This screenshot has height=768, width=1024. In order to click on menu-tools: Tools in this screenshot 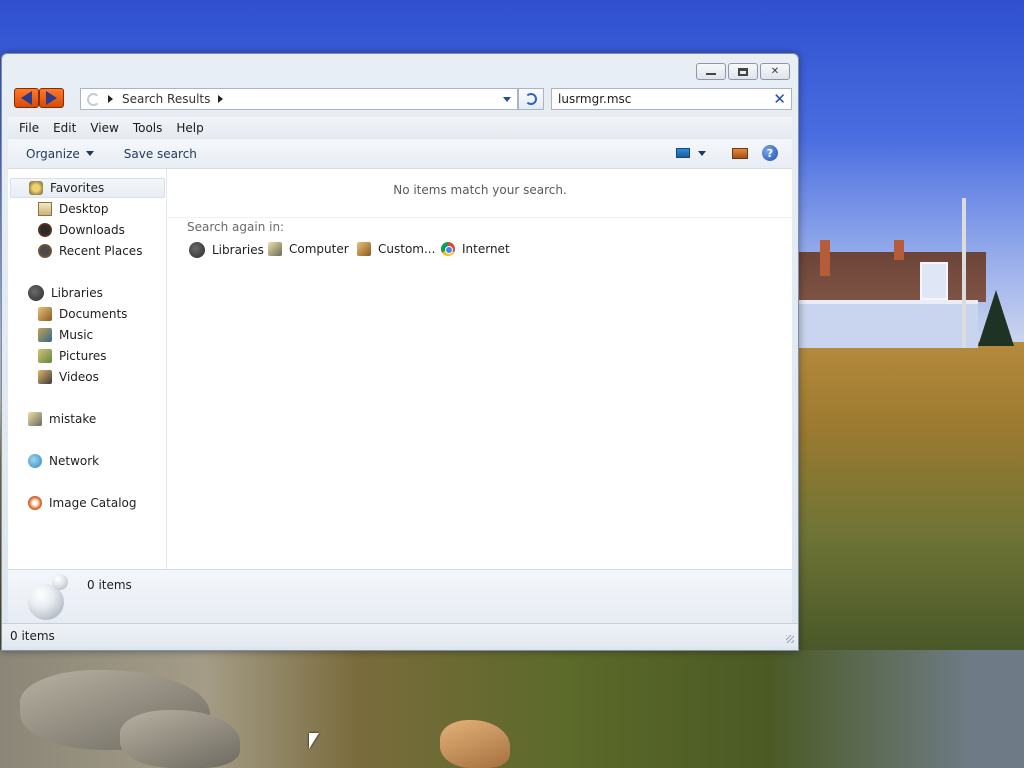, I will do `click(148, 128)`.